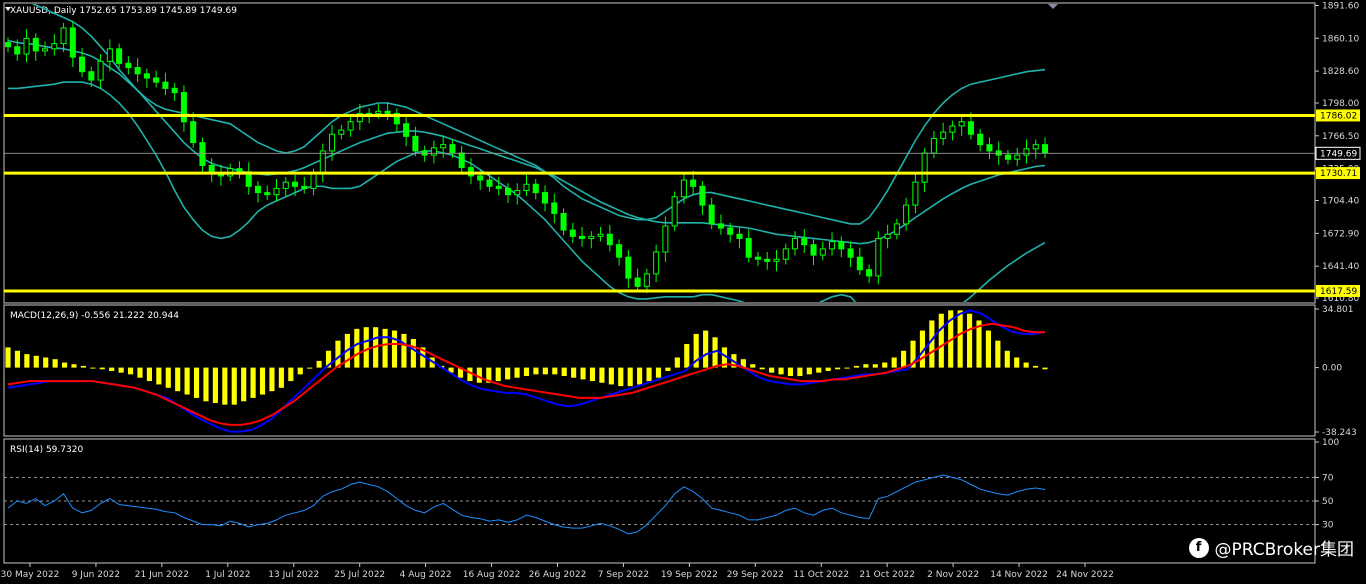 The image size is (1366, 584). Describe the element at coordinates (953, 575) in the screenshot. I see `date-tick-label: 2 Nov 2022` at that location.